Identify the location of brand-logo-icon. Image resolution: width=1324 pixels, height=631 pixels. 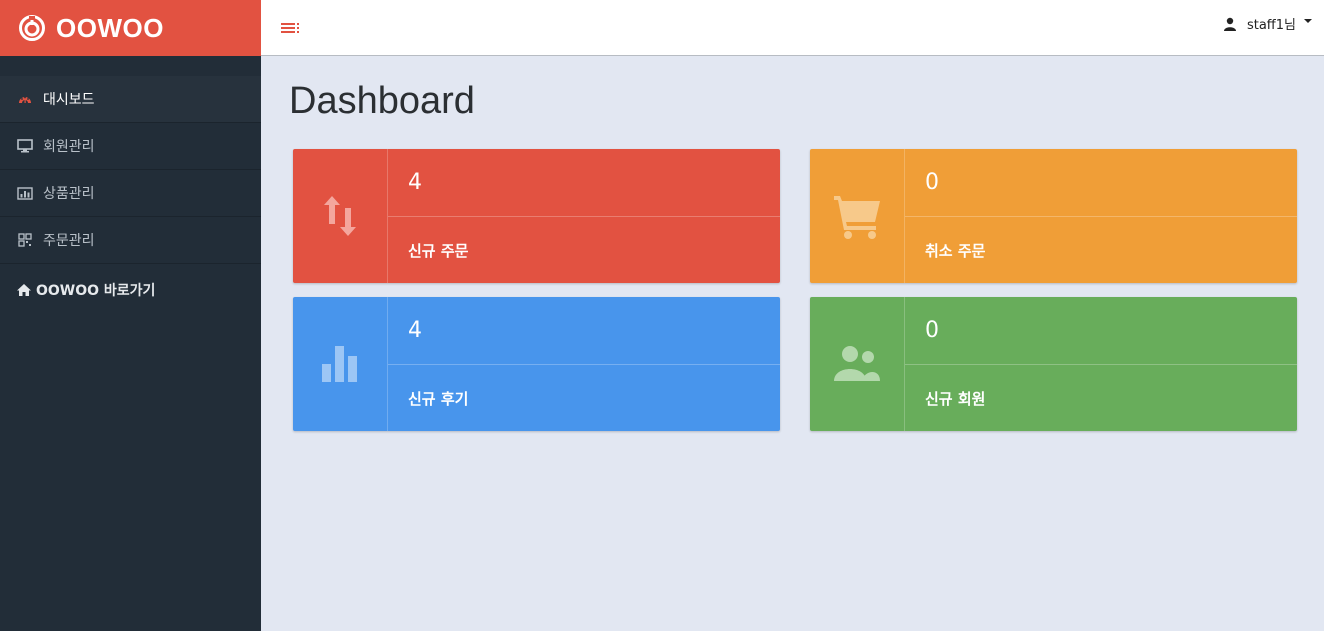
(32, 28).